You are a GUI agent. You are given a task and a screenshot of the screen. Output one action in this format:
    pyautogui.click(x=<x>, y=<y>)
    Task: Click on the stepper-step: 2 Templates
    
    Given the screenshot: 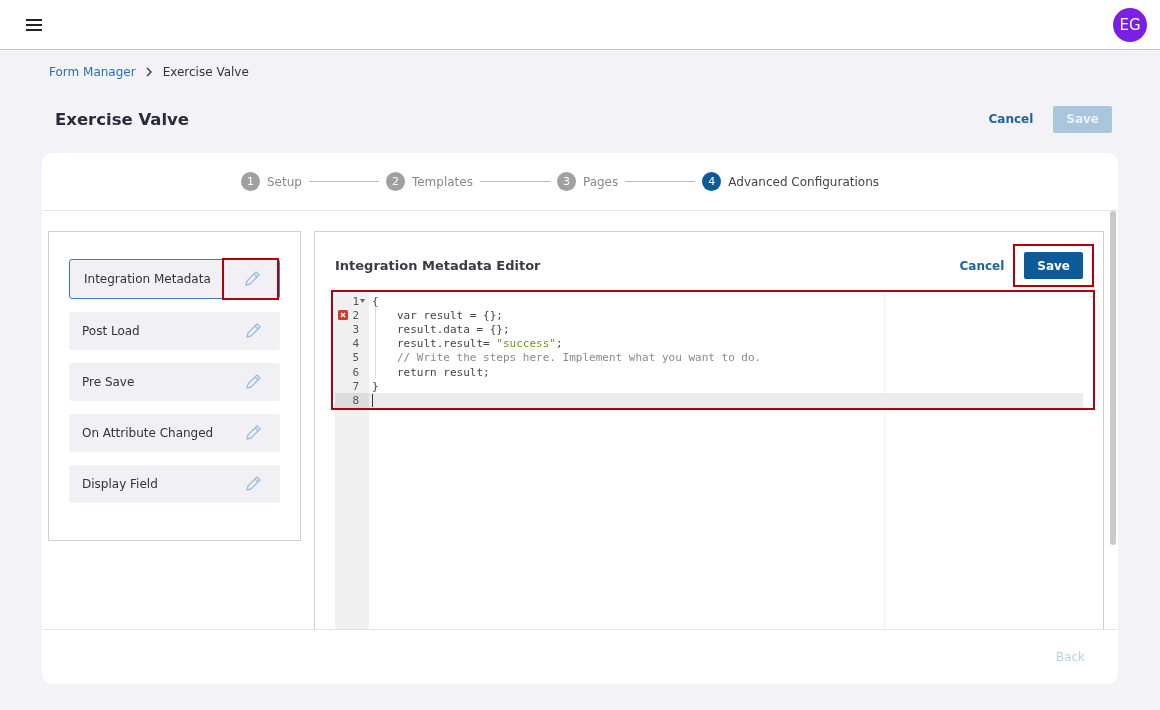 What is the action you would take?
    pyautogui.click(x=429, y=181)
    